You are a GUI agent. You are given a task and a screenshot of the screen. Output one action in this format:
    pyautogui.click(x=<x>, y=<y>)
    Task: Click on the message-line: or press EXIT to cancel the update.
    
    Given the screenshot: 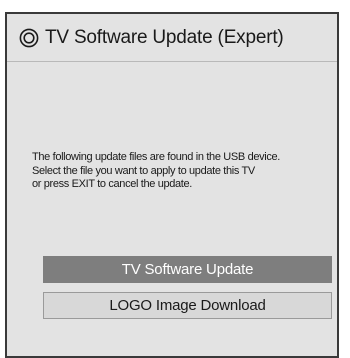 What is the action you would take?
    pyautogui.click(x=112, y=184)
    